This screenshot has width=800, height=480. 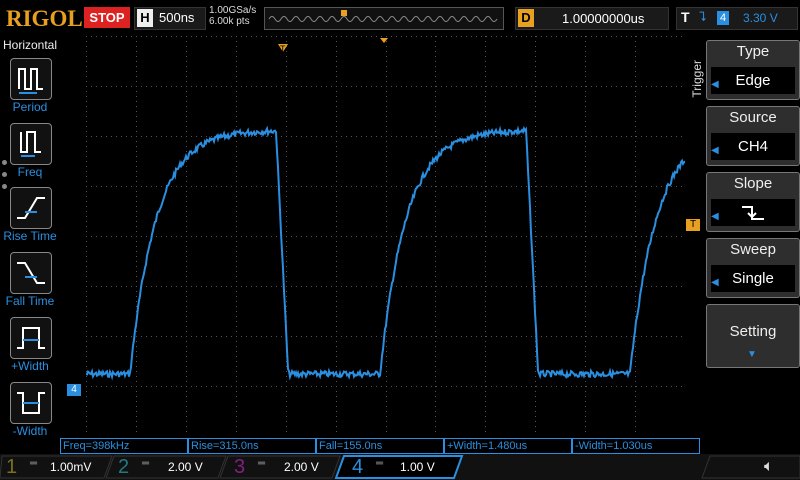 I want to click on measure-period-button: Period, so click(x=30, y=89).